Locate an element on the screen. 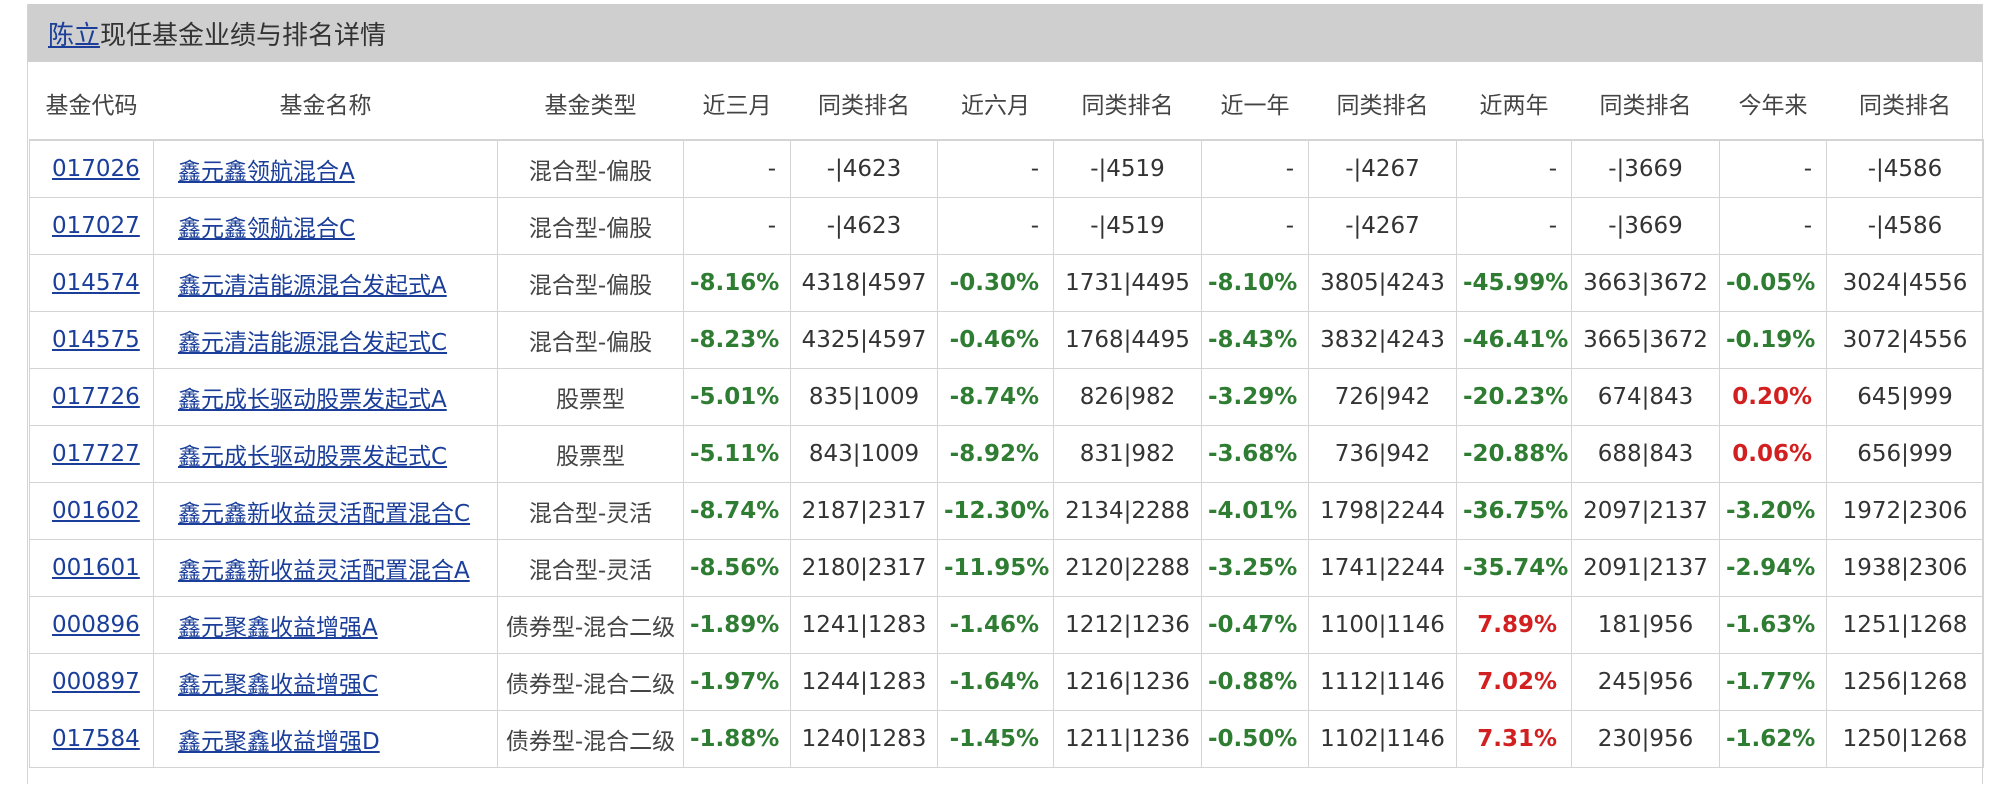 The image size is (1993, 787). fund-name-cell-link: 鑫元聚鑫收益增强A is located at coordinates (278, 628).